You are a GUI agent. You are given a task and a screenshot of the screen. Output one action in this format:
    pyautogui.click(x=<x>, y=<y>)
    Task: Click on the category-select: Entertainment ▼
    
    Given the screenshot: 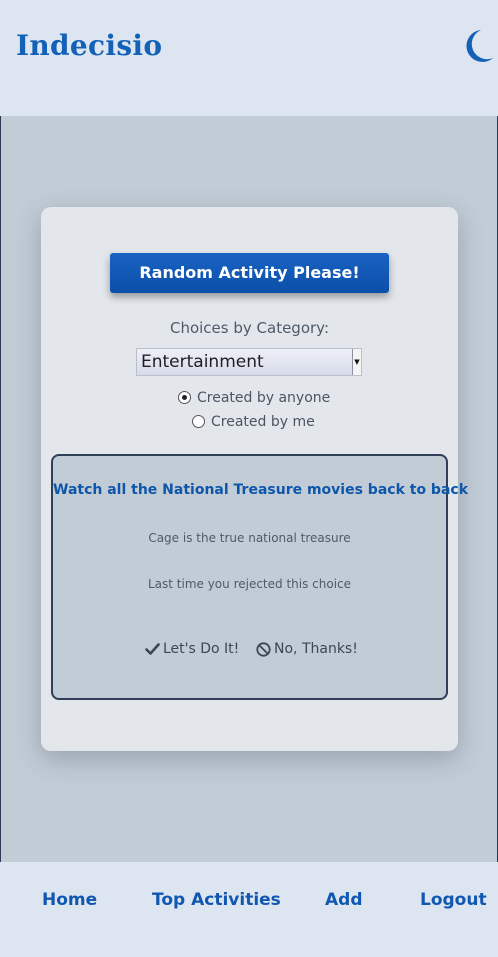 What is the action you would take?
    pyautogui.click(x=249, y=362)
    